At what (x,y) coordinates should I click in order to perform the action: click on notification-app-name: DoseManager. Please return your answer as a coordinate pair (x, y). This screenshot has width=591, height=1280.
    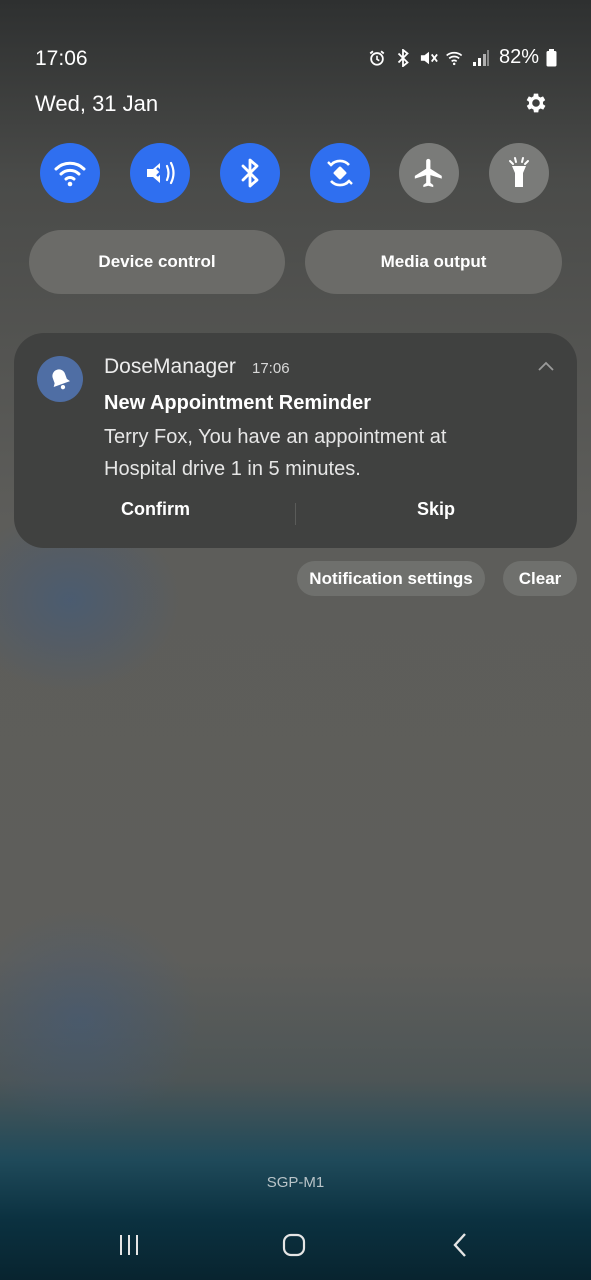
    Looking at the image, I should click on (170, 366).